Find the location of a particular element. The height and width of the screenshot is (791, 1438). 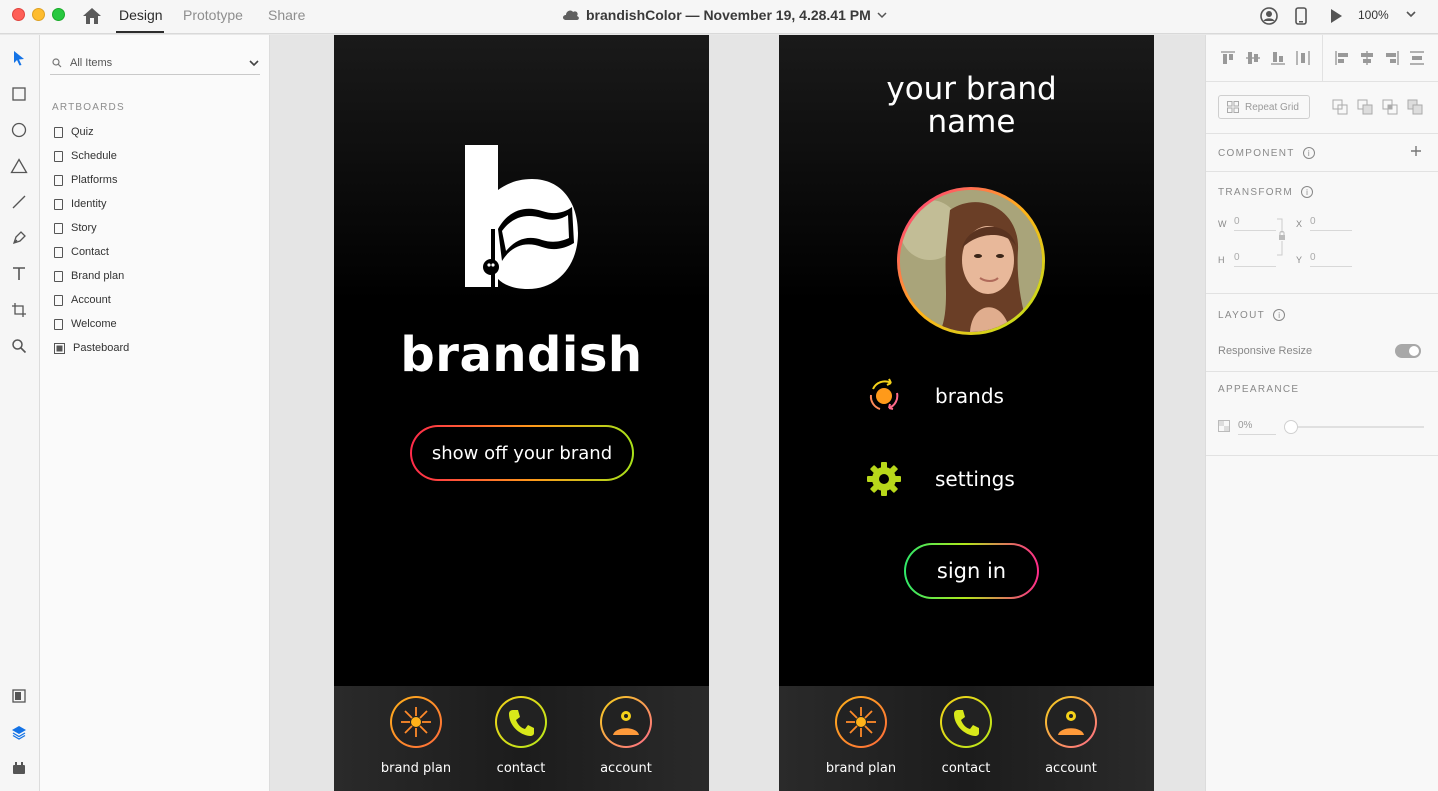

artboard-item-label: Account is located at coordinates (91, 300).